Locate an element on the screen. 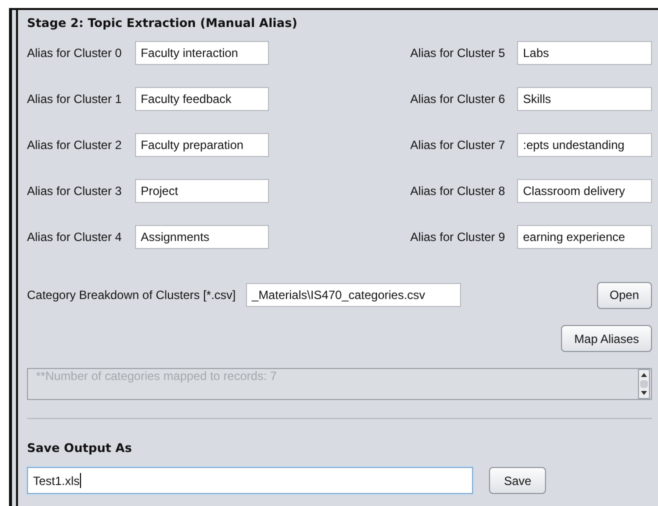 The image size is (658, 506). text-field: earning experience is located at coordinates (584, 237).